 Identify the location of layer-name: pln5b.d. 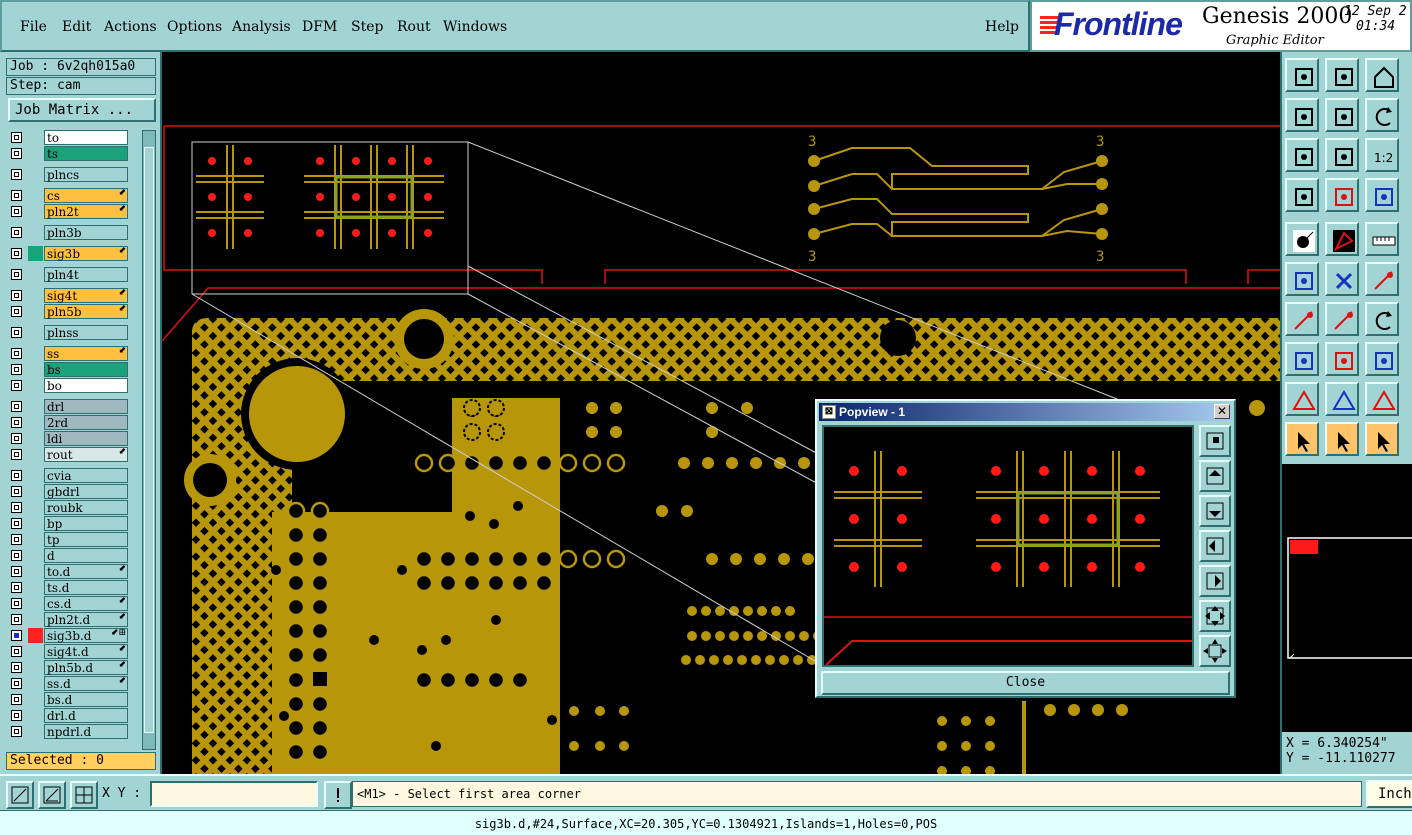
(86, 667).